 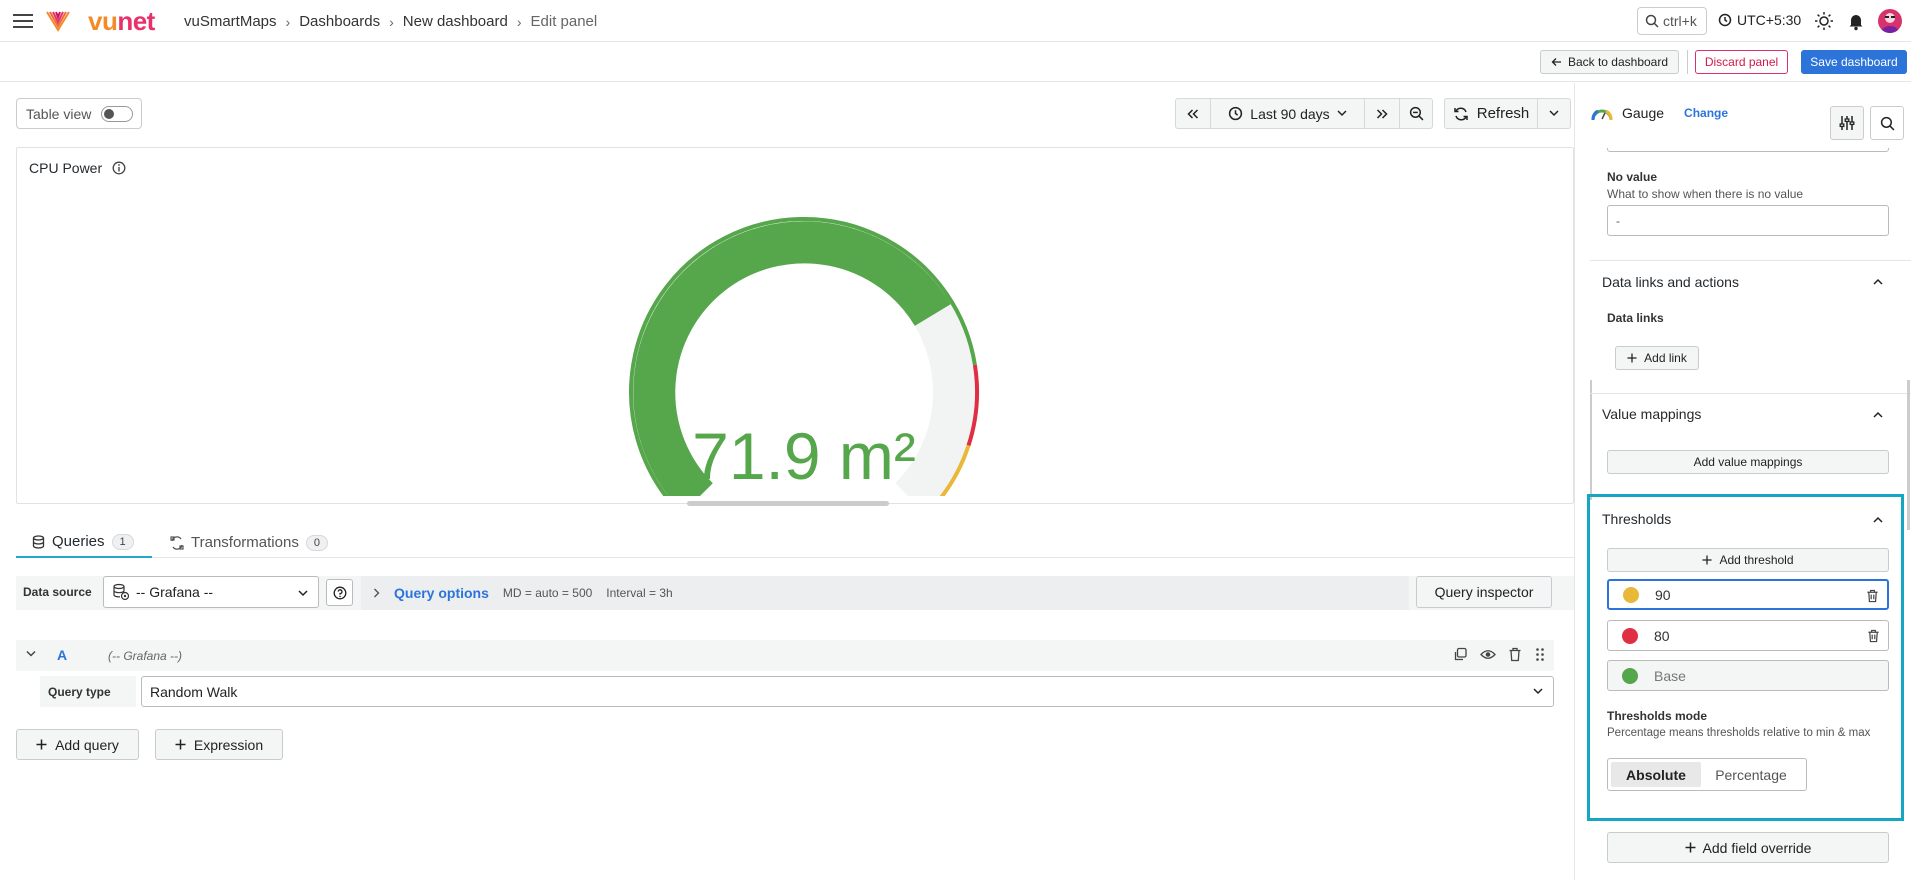 What do you see at coordinates (211, 592) in the screenshot?
I see `datasource-select: -- Grafana --` at bounding box center [211, 592].